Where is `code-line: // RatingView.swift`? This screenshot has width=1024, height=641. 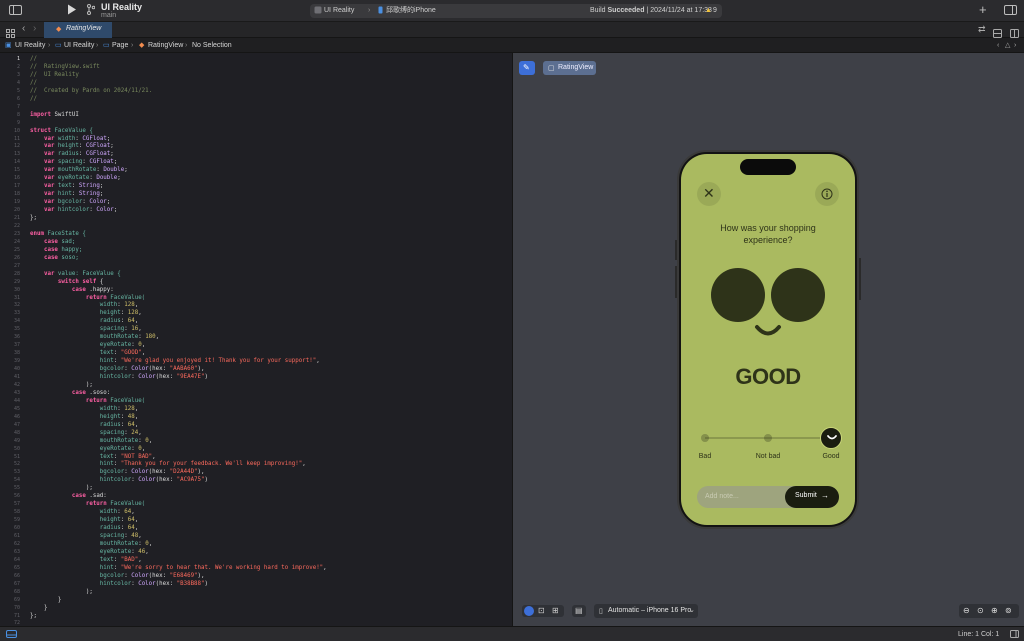 code-line: // RatingView.swift is located at coordinates (65, 68).